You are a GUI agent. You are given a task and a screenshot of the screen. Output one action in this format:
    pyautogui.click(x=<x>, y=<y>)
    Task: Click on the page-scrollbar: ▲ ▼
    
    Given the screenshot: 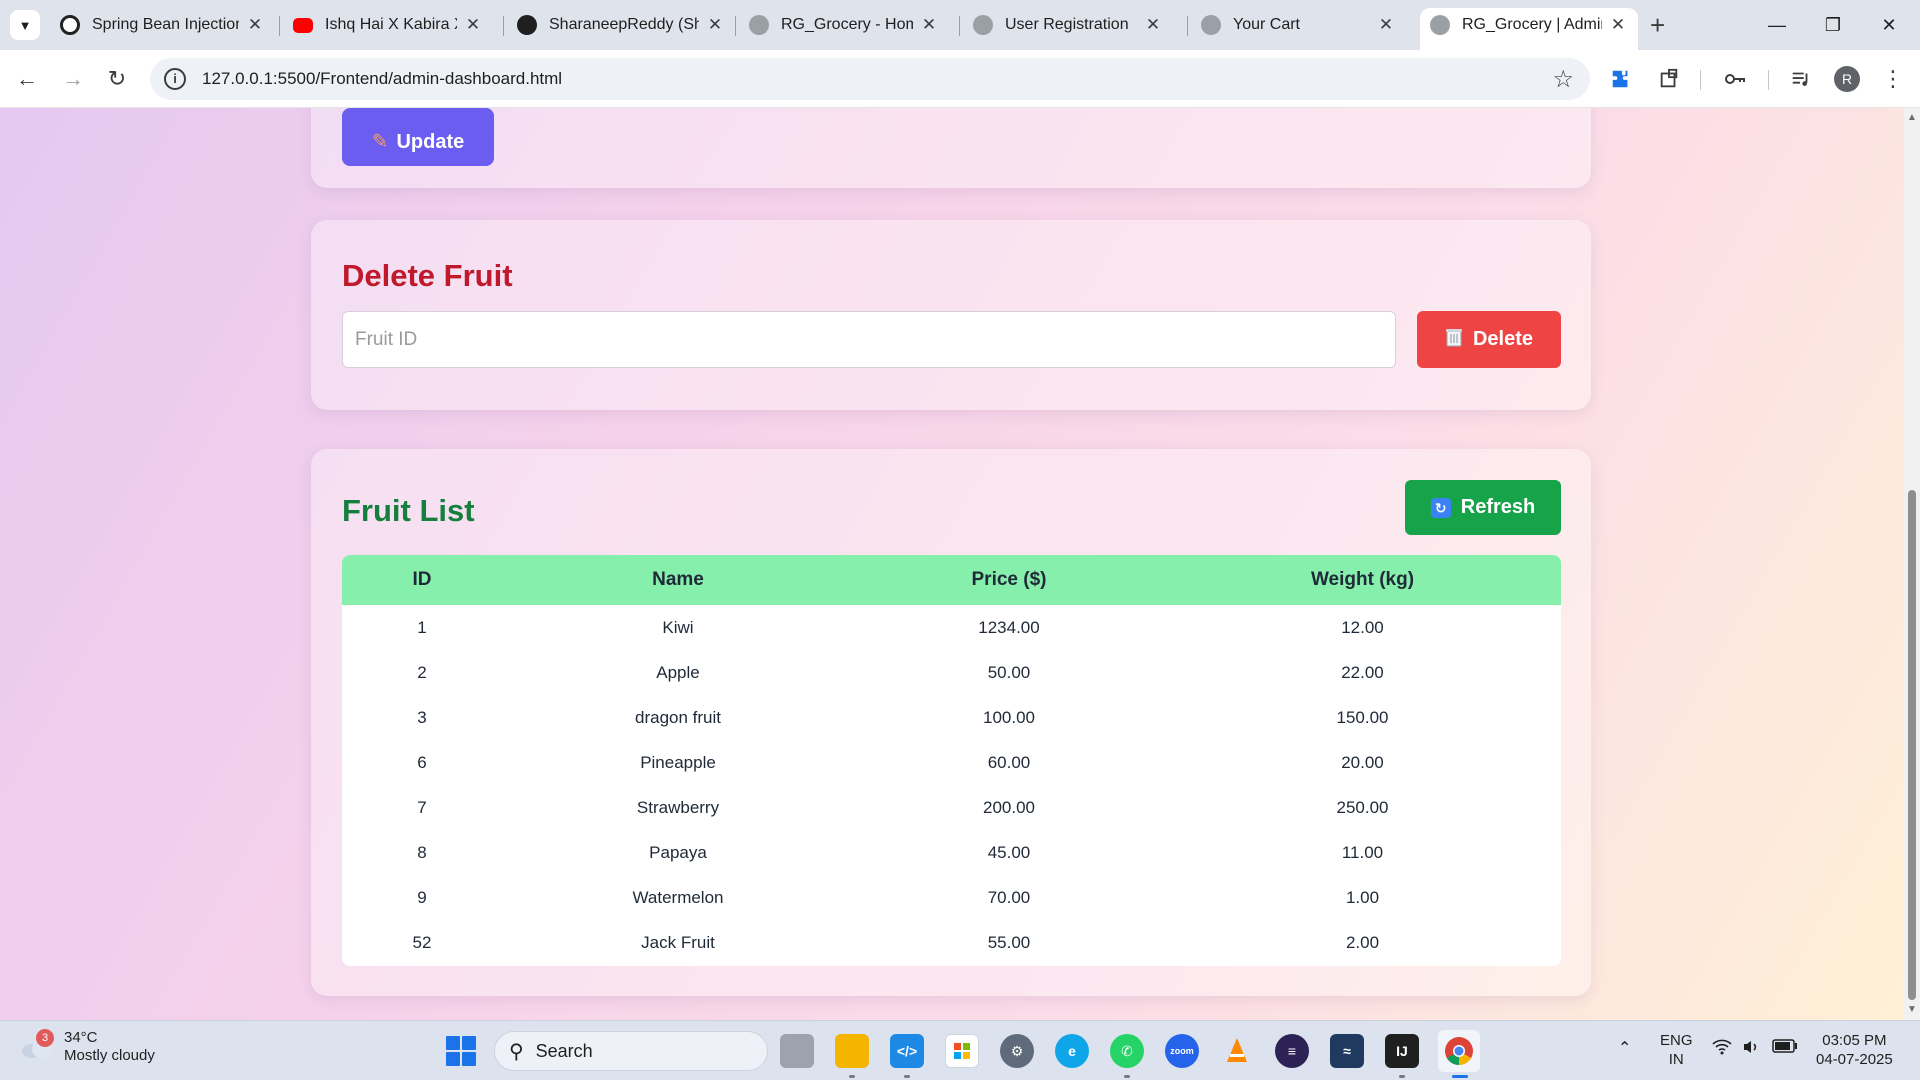 What is the action you would take?
    pyautogui.click(x=1912, y=564)
    